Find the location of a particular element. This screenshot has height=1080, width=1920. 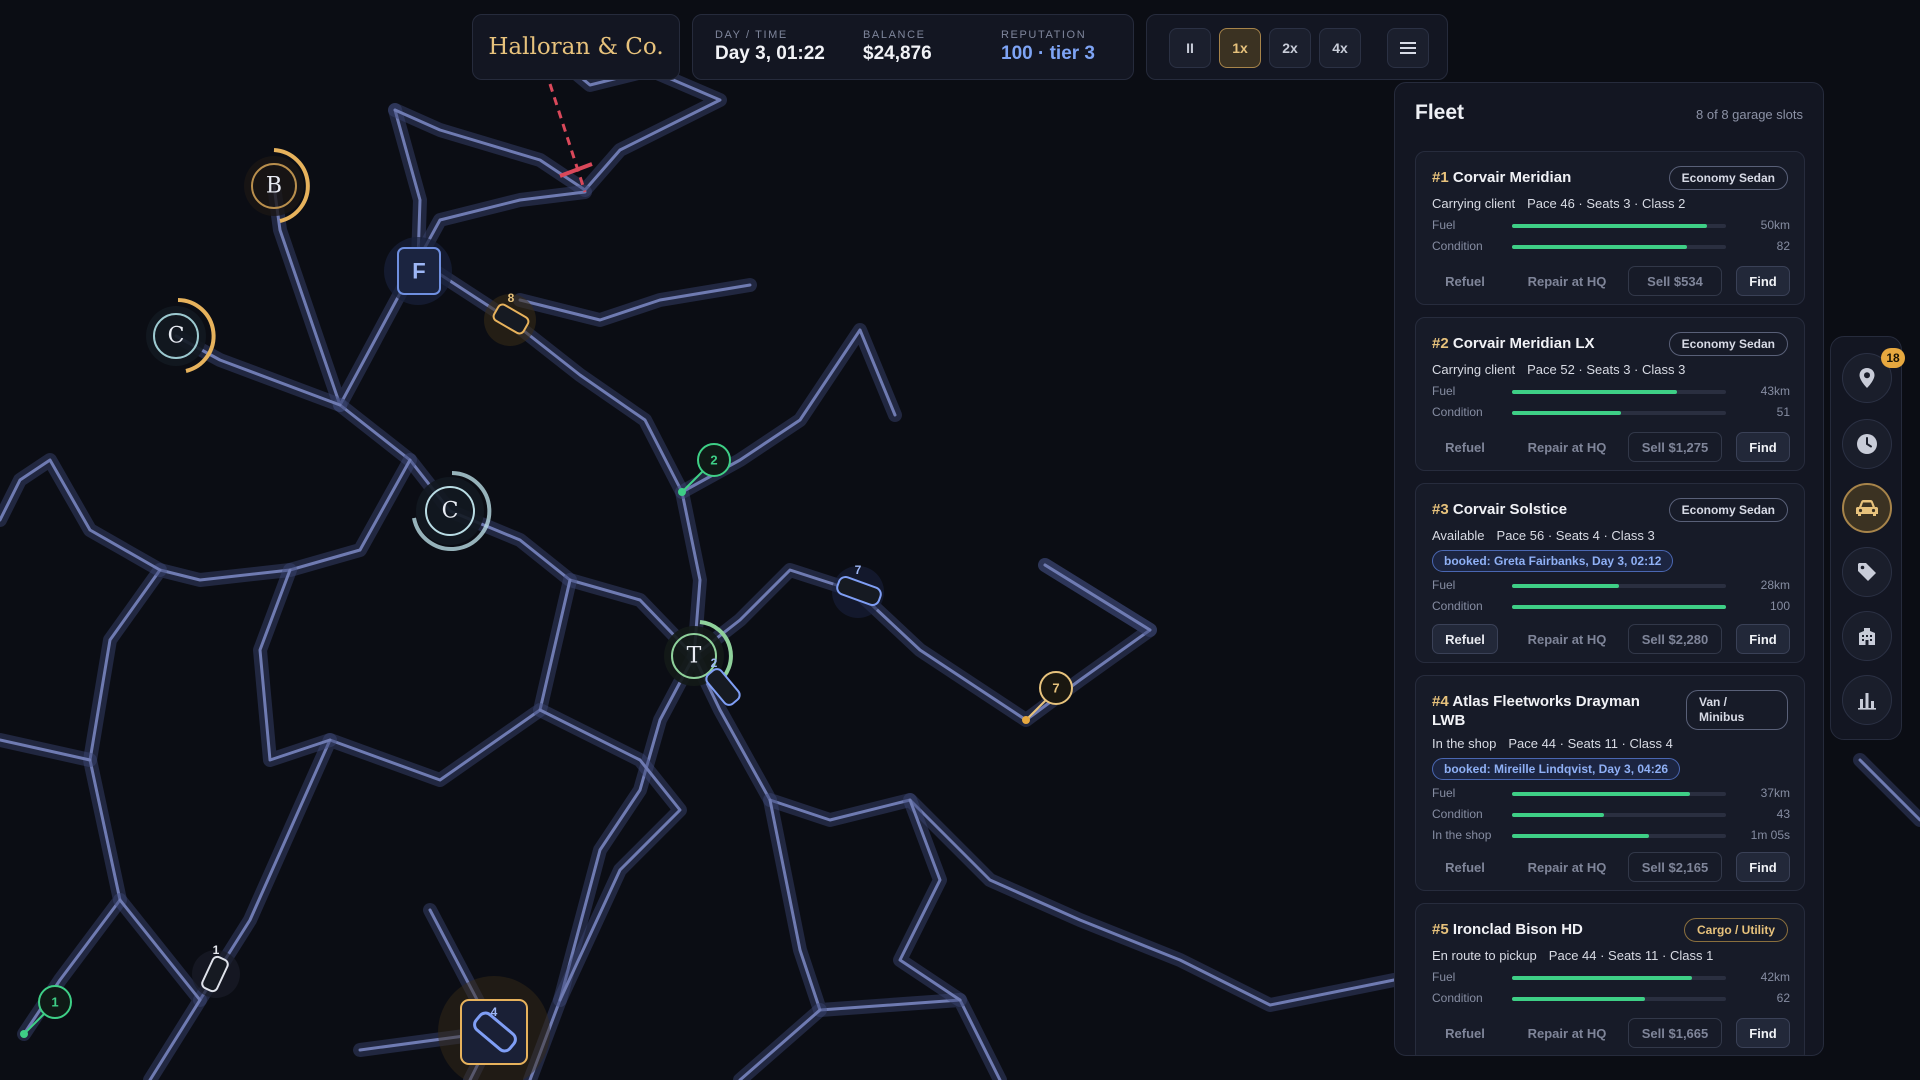

condition-meter: Condition 82 is located at coordinates (1611, 246).